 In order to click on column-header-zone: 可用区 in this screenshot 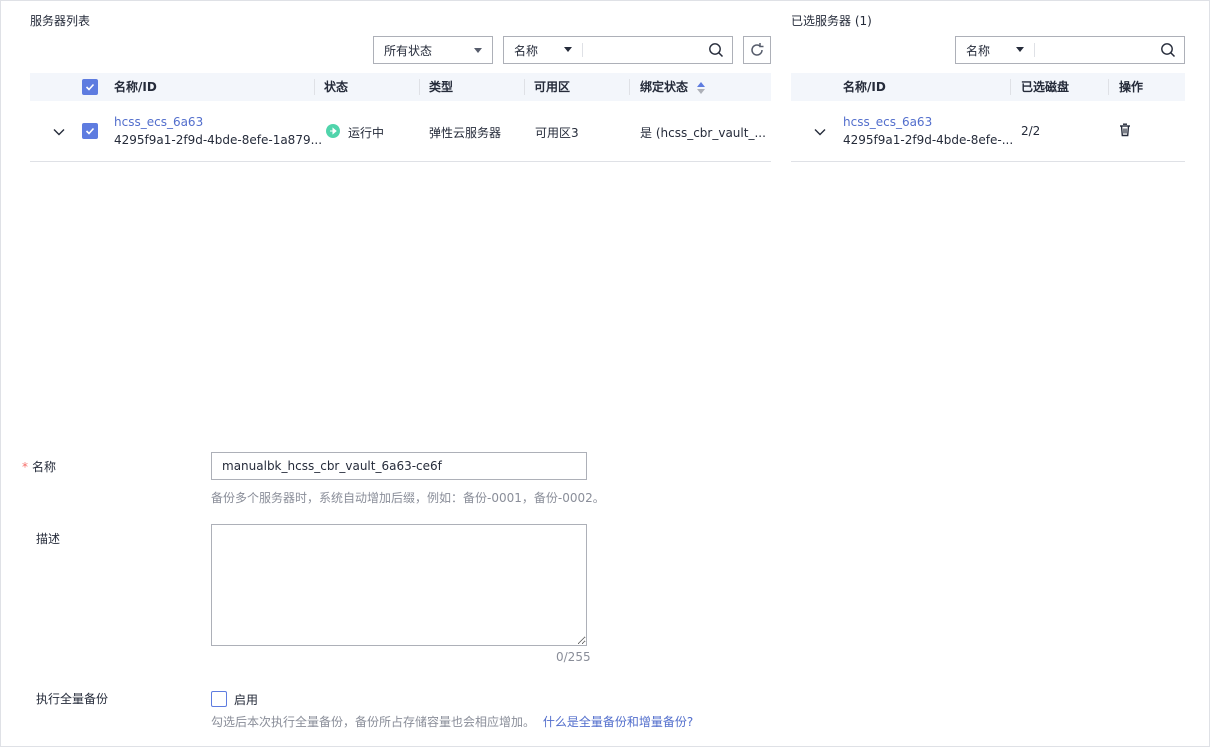, I will do `click(552, 87)`.